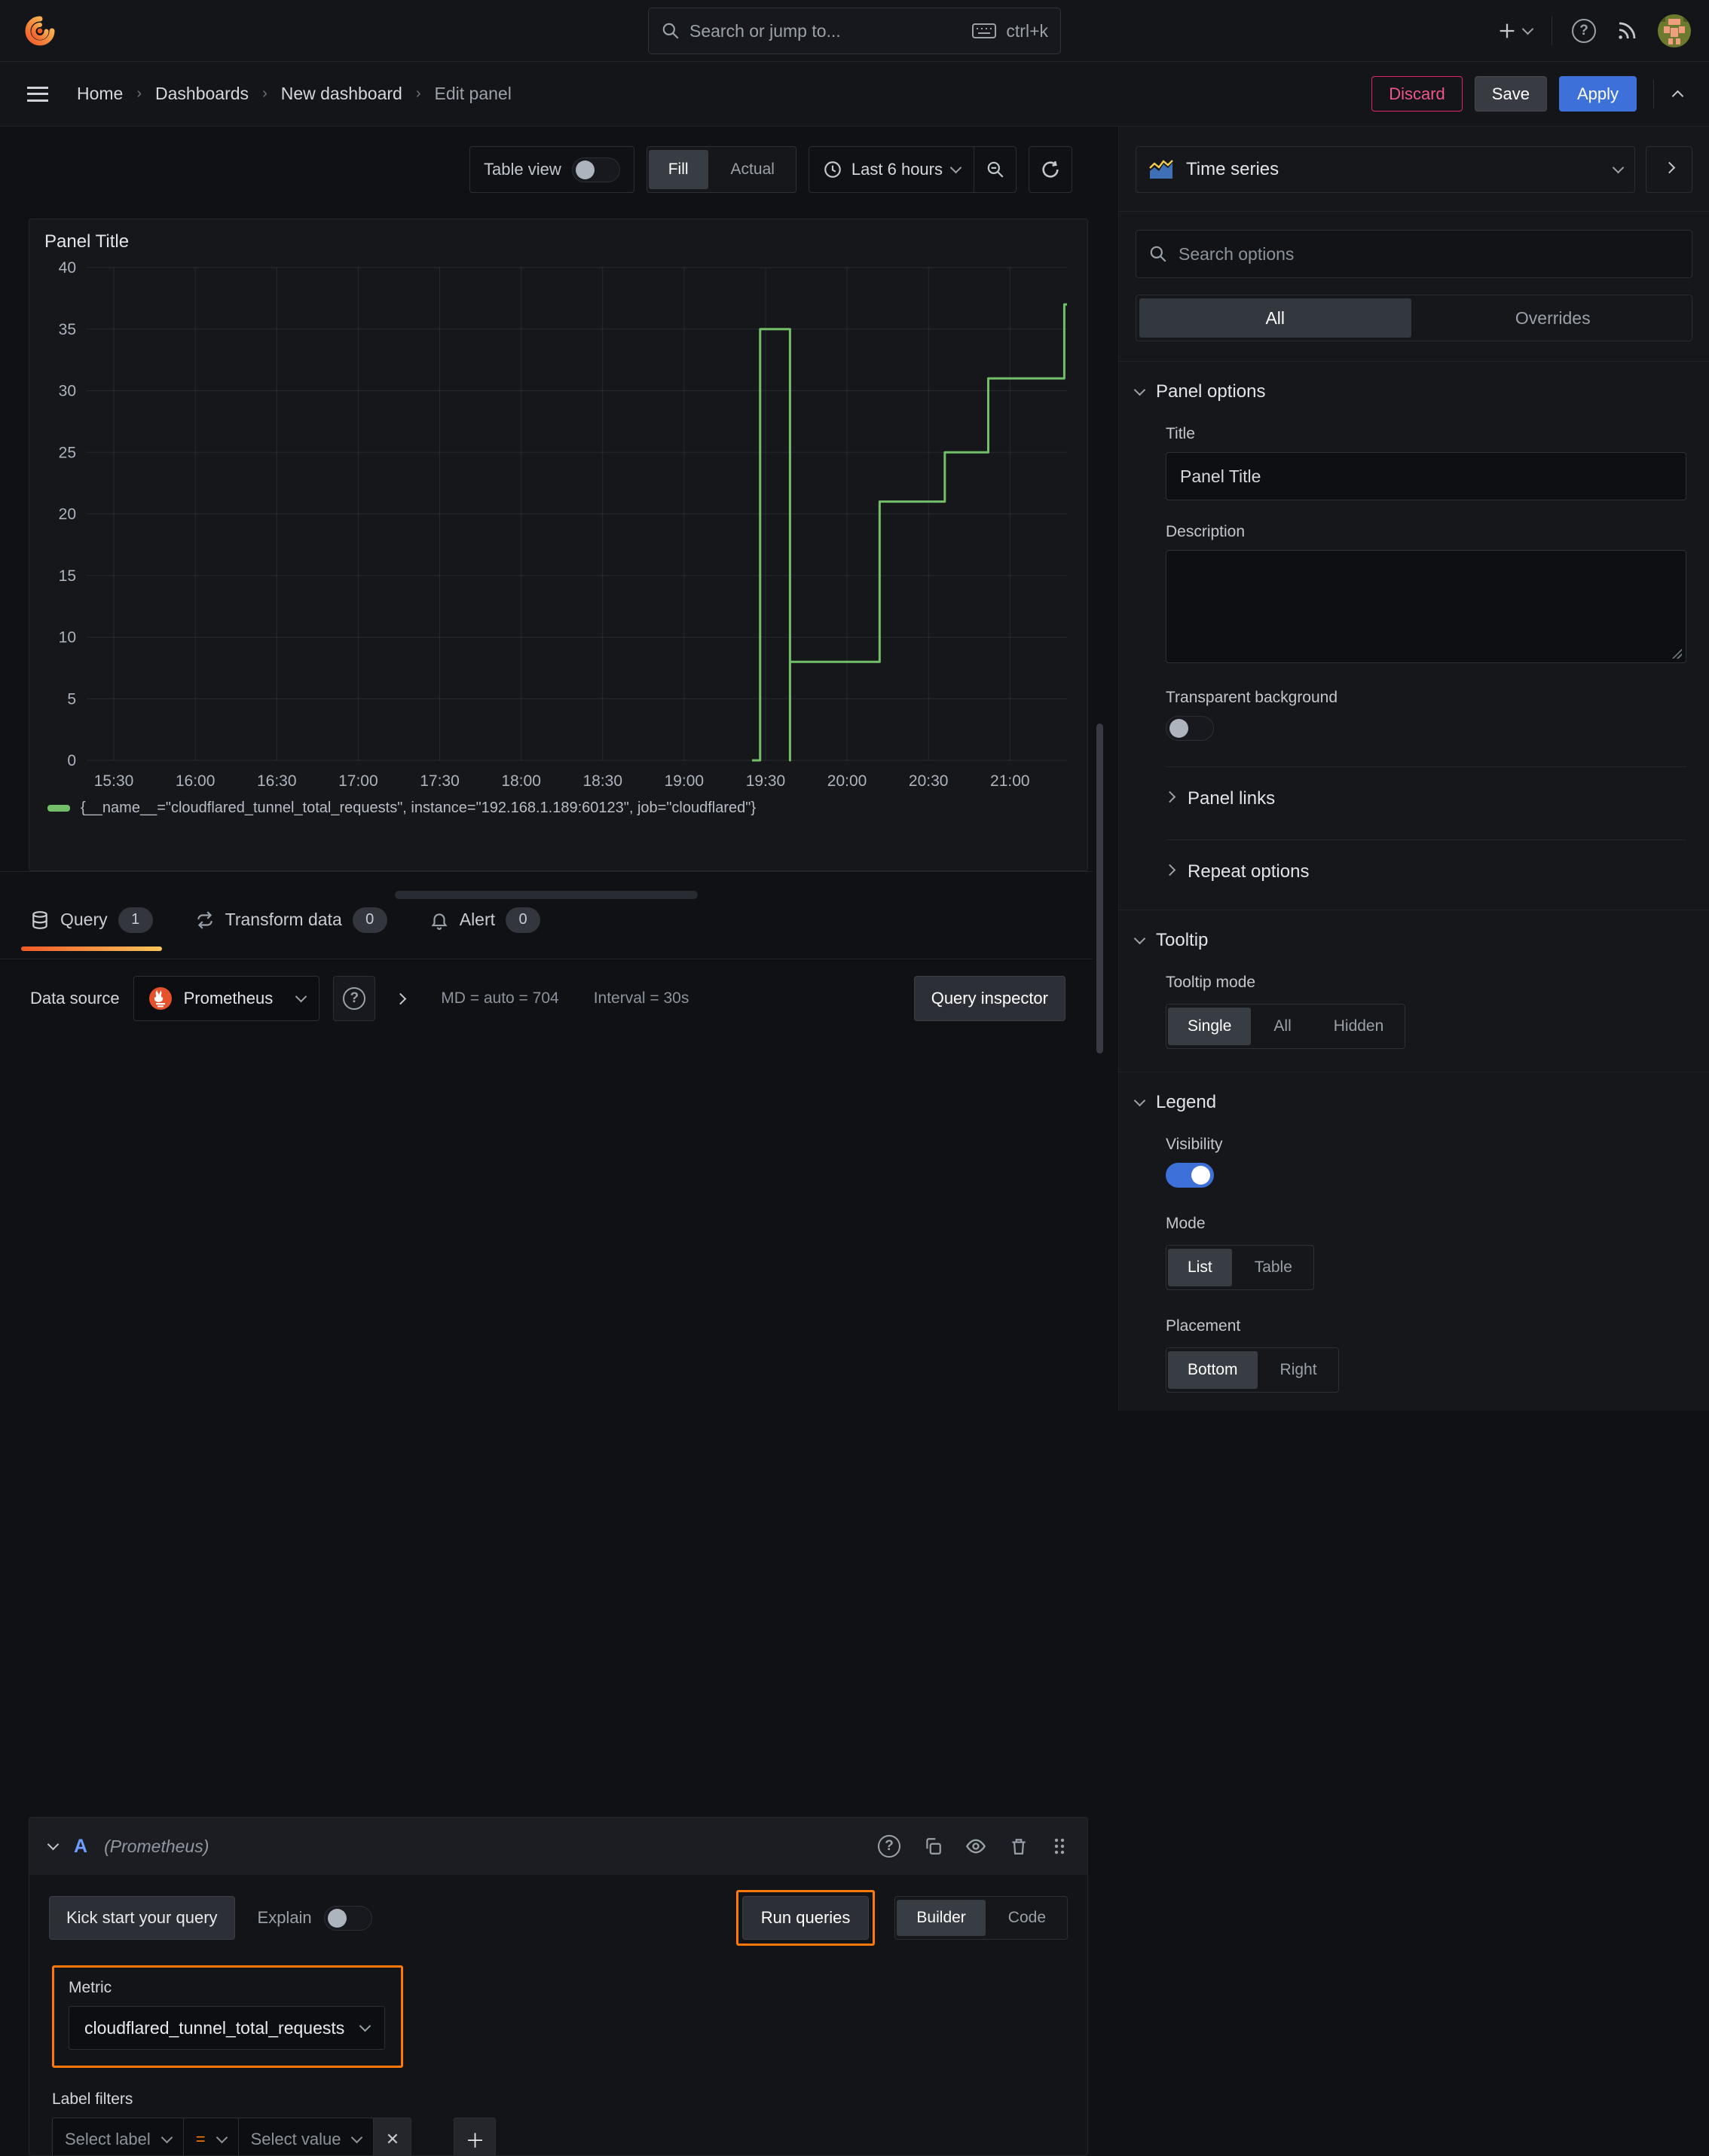  Describe the element at coordinates (211, 2136) in the screenshot. I see `operator-dropdown: =` at that location.